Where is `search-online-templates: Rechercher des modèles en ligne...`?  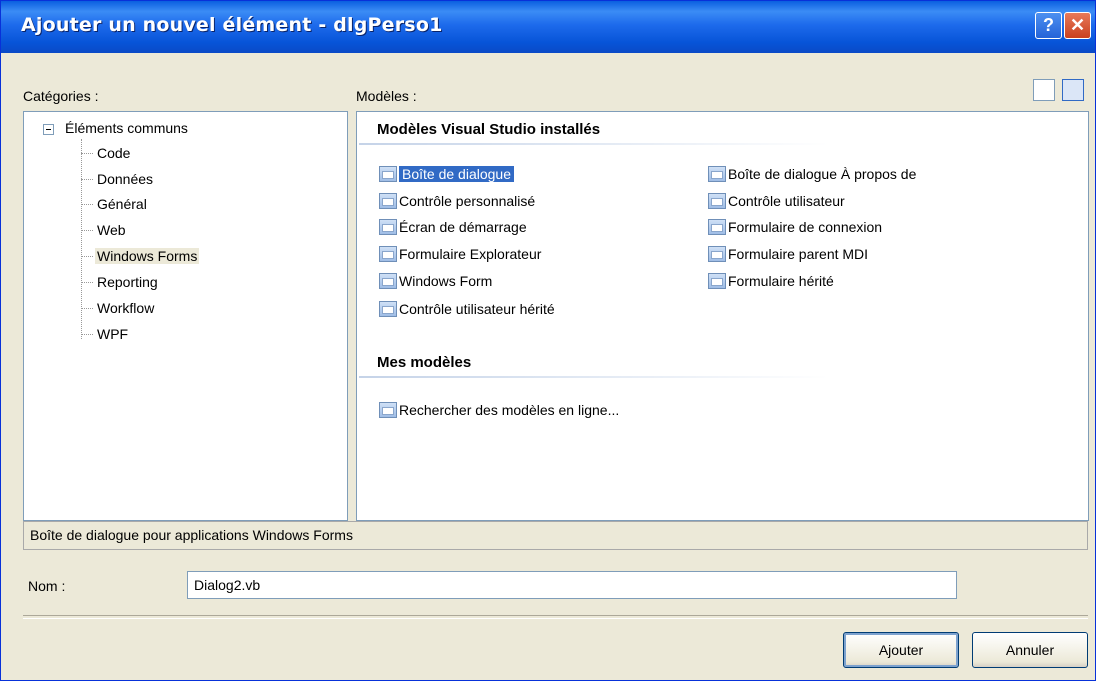 search-online-templates: Rechercher des modèles en ligne... is located at coordinates (499, 410).